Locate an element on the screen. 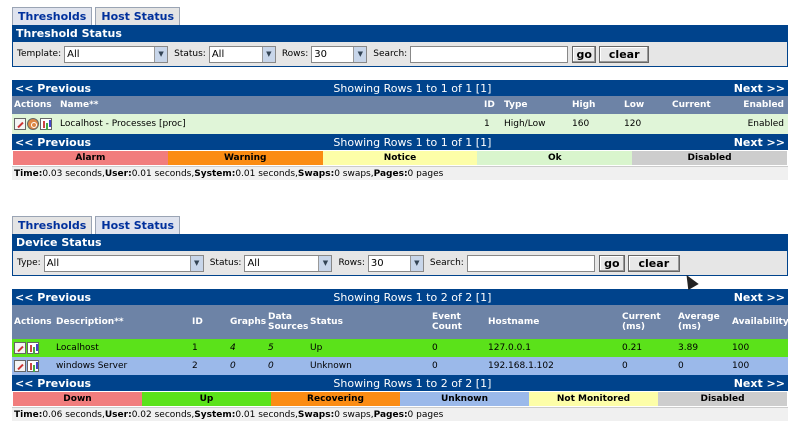 The width and height of the screenshot is (793, 435). col-event-count: Event Count is located at coordinates (458, 322).